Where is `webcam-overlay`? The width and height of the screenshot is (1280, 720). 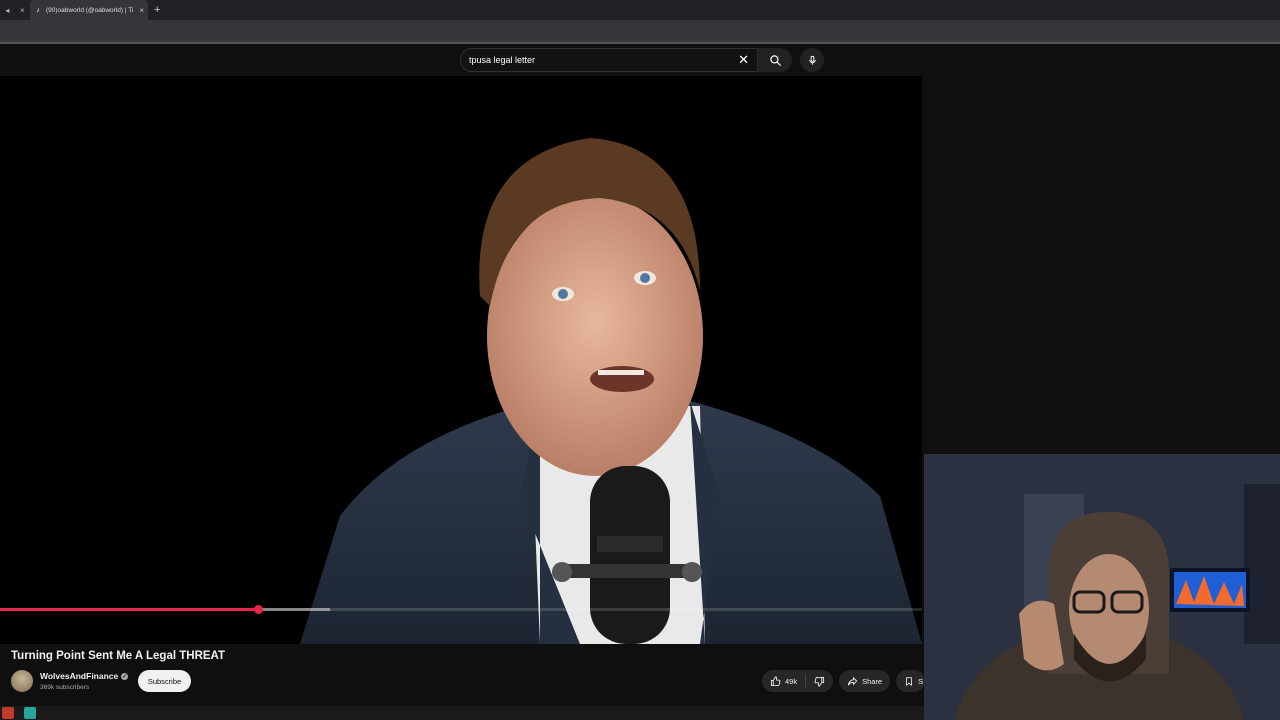
webcam-overlay is located at coordinates (1102, 587).